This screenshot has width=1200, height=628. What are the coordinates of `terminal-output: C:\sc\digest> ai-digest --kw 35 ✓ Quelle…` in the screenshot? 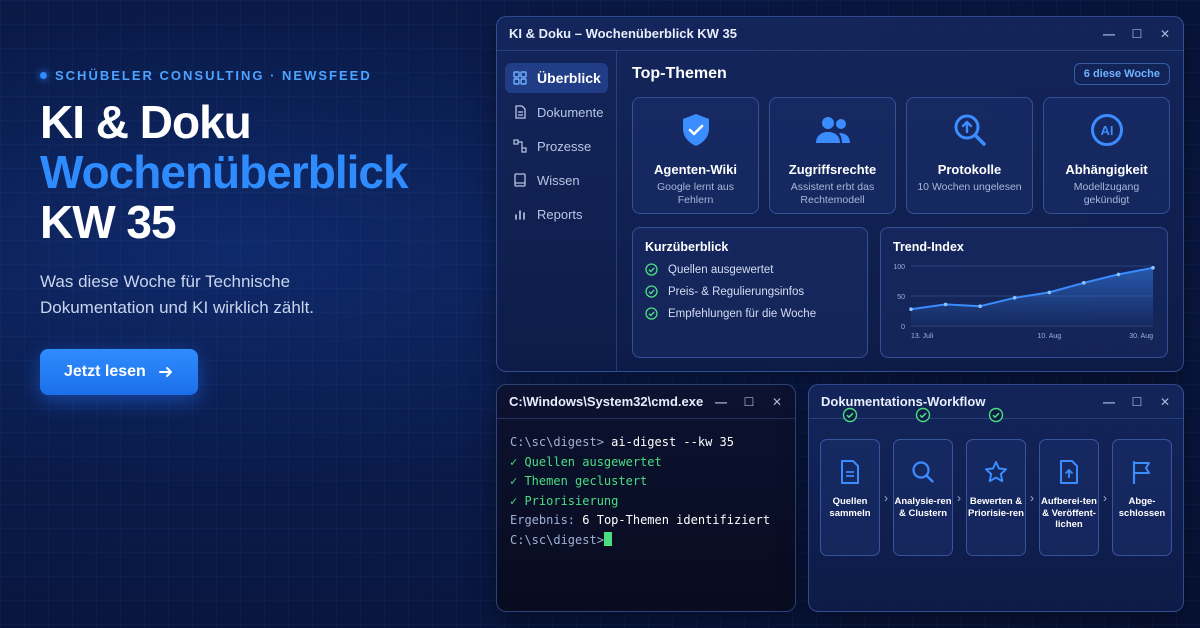 It's located at (646, 491).